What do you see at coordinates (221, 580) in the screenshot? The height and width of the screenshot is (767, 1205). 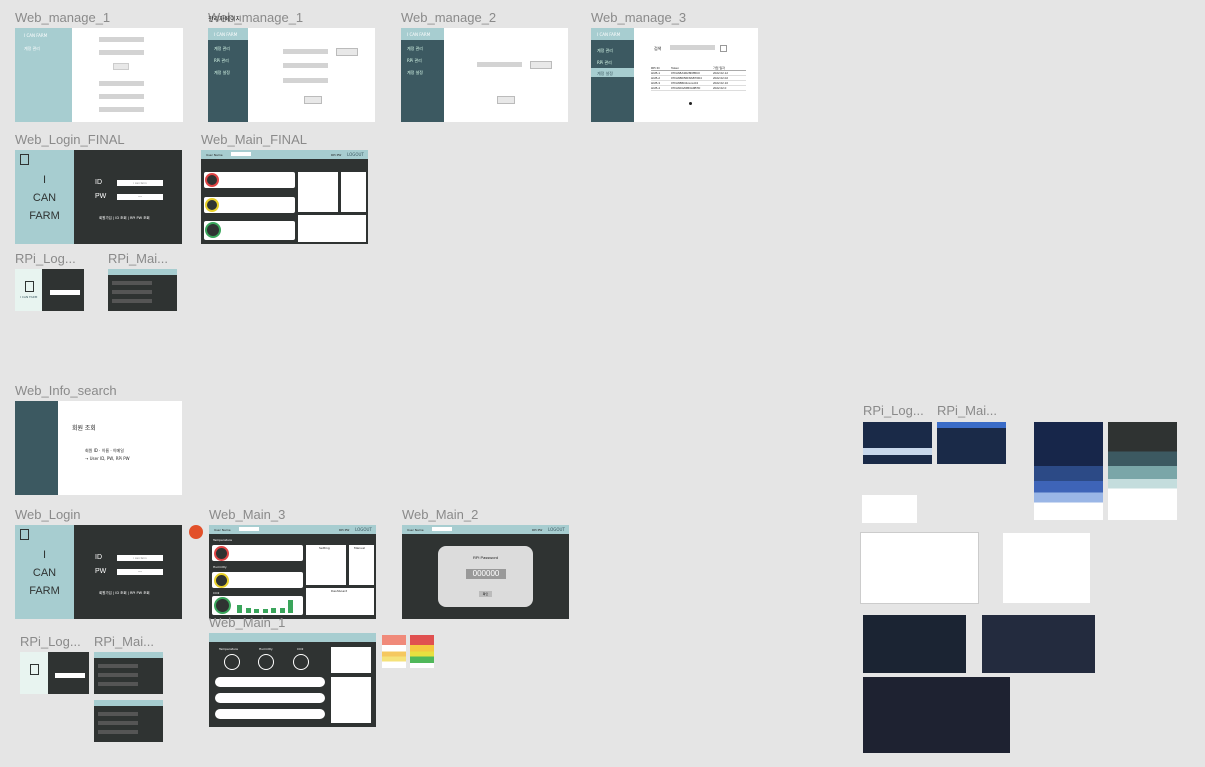 I see `gauge-humidity` at bounding box center [221, 580].